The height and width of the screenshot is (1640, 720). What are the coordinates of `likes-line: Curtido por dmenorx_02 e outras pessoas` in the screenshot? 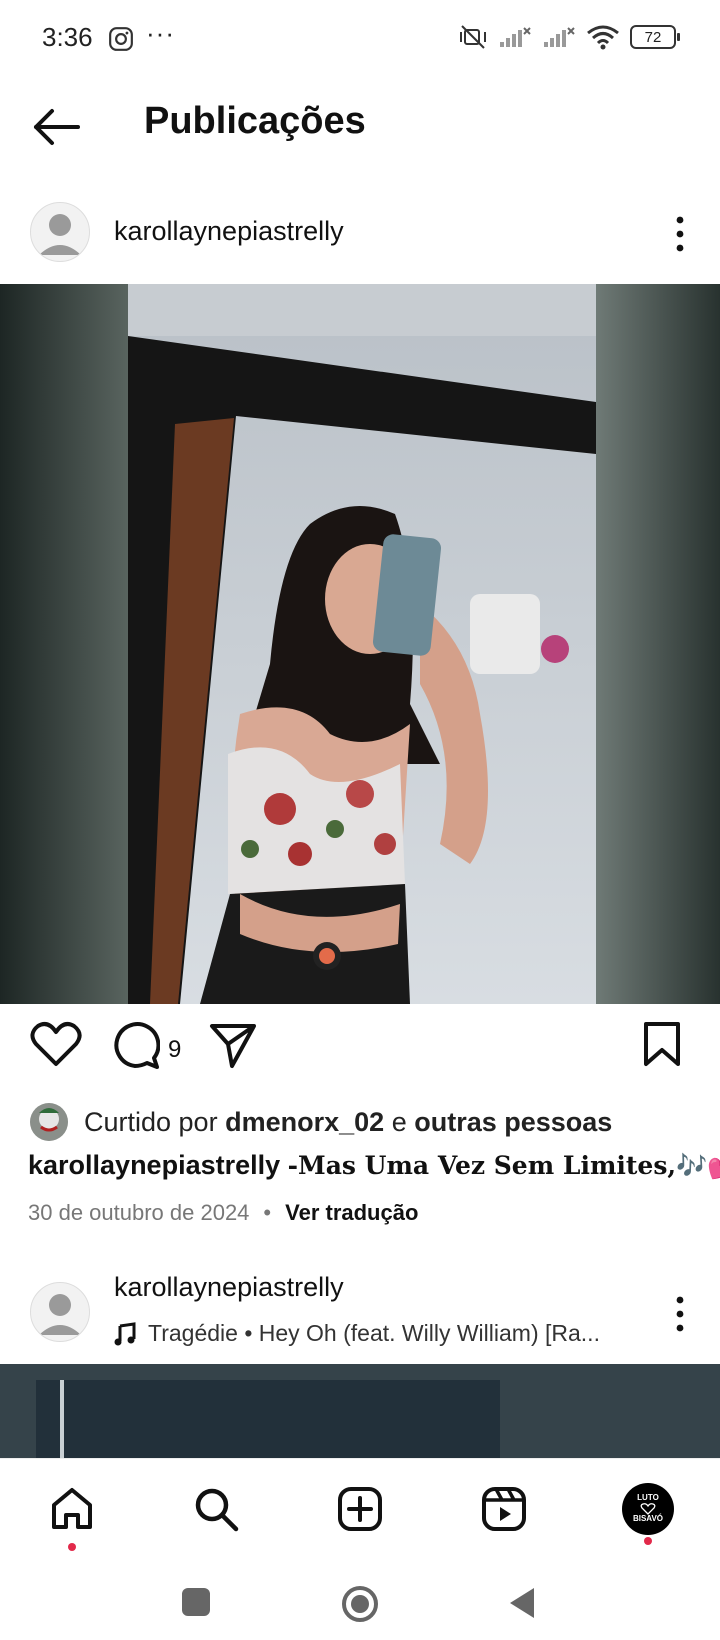 It's located at (321, 1122).